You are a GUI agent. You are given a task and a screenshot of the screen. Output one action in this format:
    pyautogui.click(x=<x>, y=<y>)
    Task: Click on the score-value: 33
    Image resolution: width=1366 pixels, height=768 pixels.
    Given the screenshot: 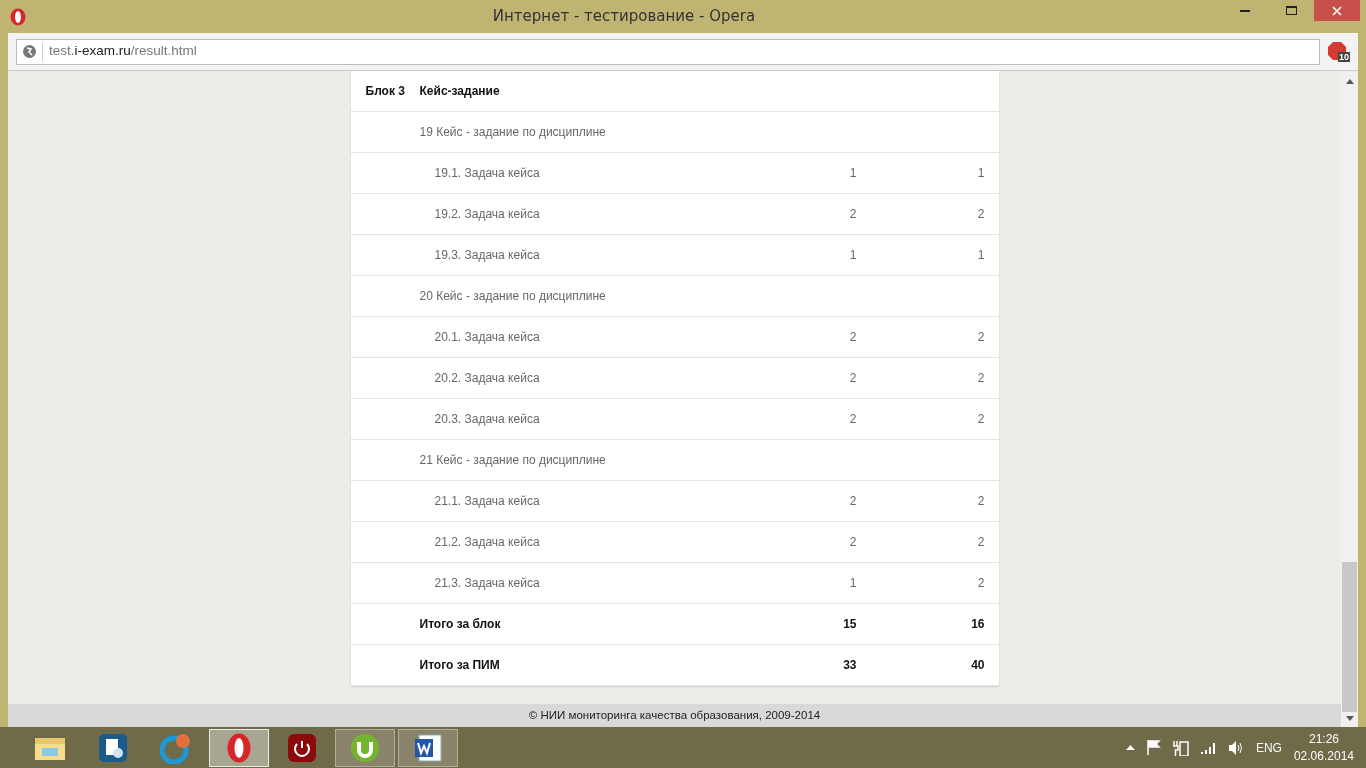 What is the action you would take?
    pyautogui.click(x=850, y=665)
    